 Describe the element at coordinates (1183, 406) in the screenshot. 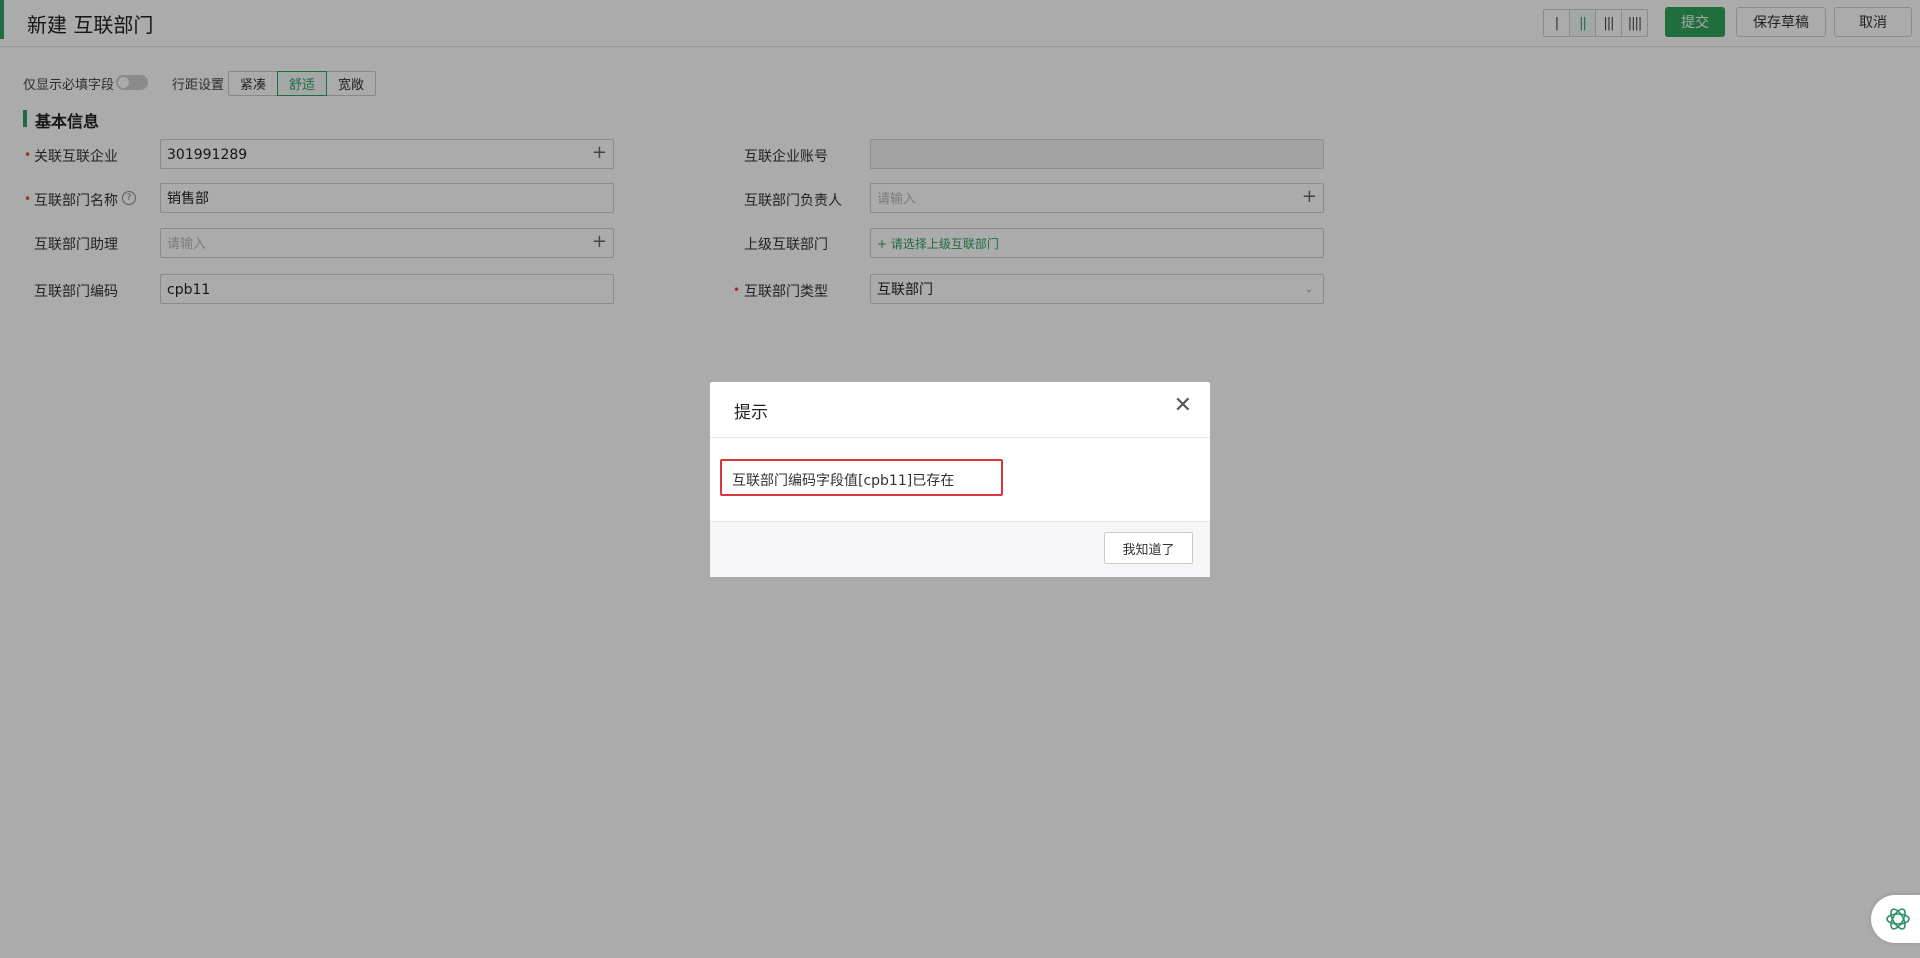

I see `close-icon: ✕` at that location.